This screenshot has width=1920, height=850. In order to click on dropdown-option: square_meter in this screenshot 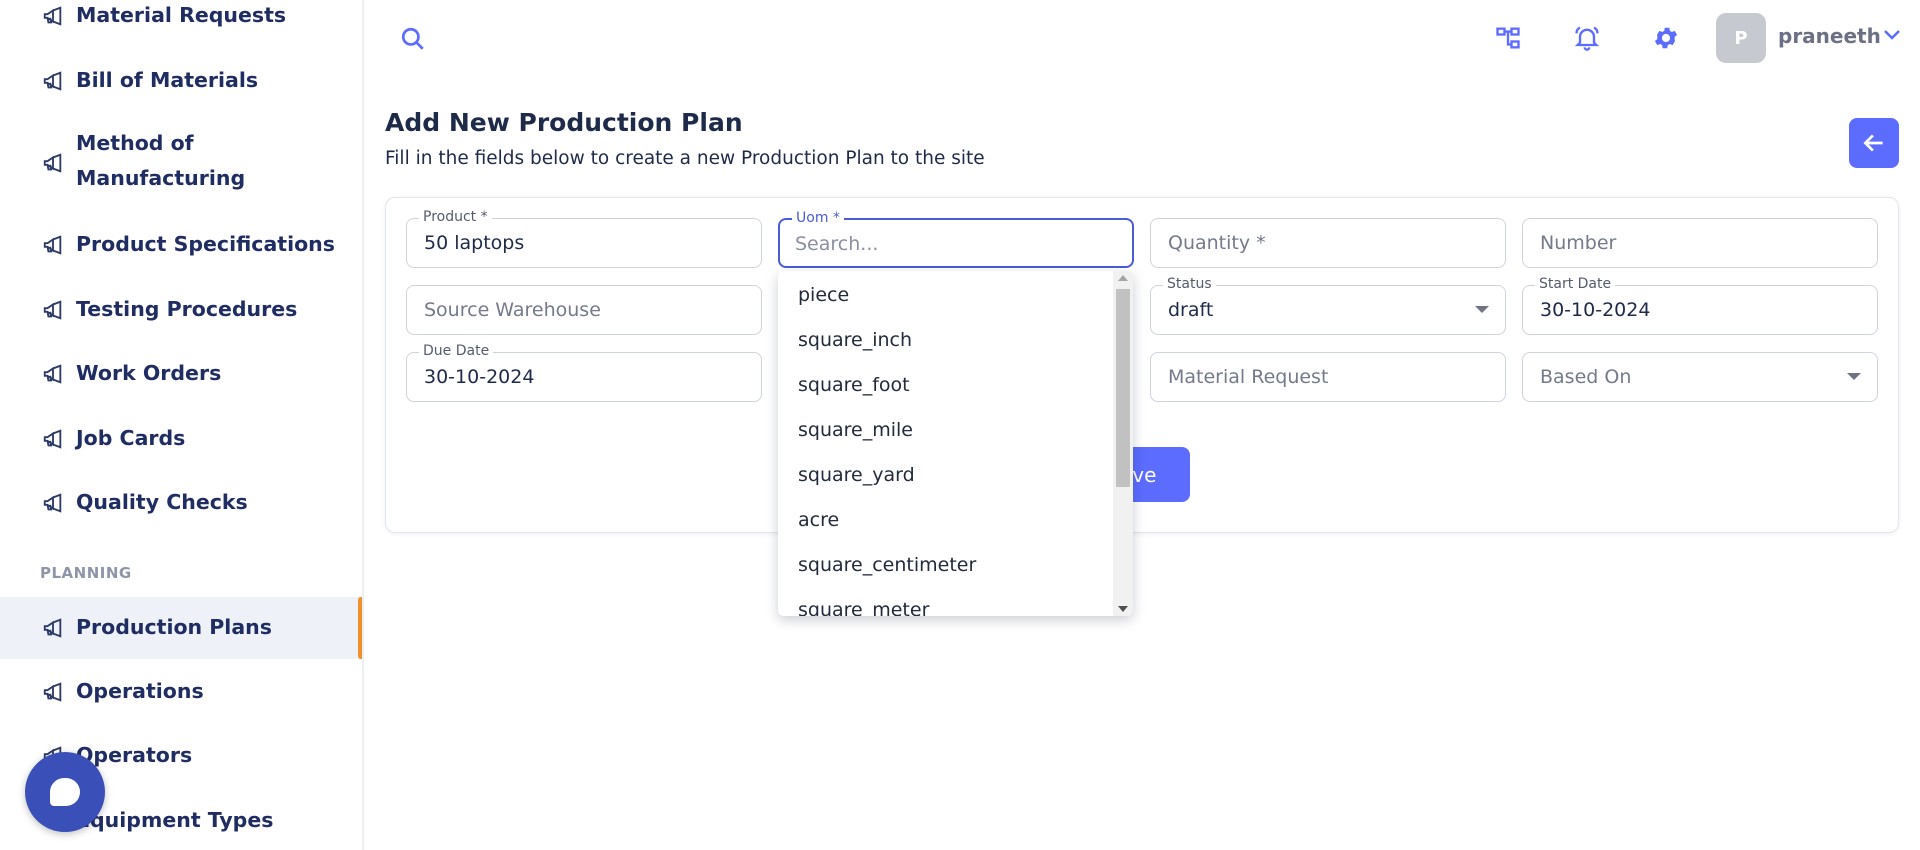, I will do `click(945, 601)`.